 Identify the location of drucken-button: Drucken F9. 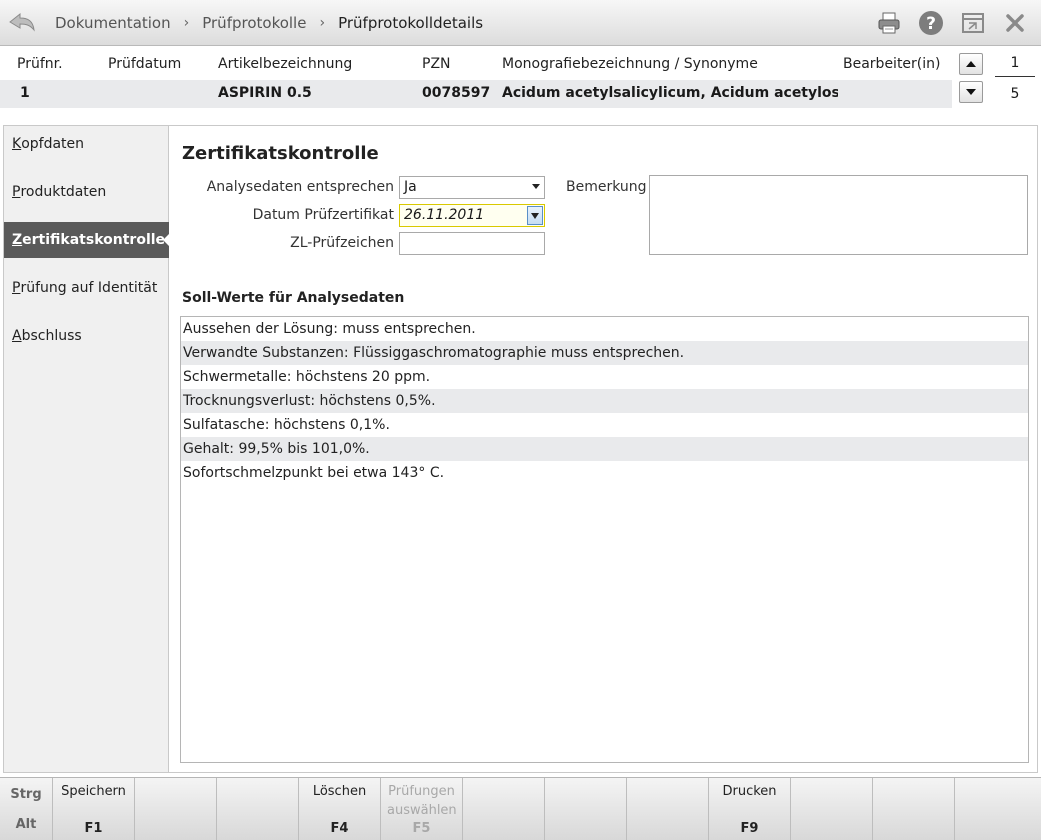
(749, 809).